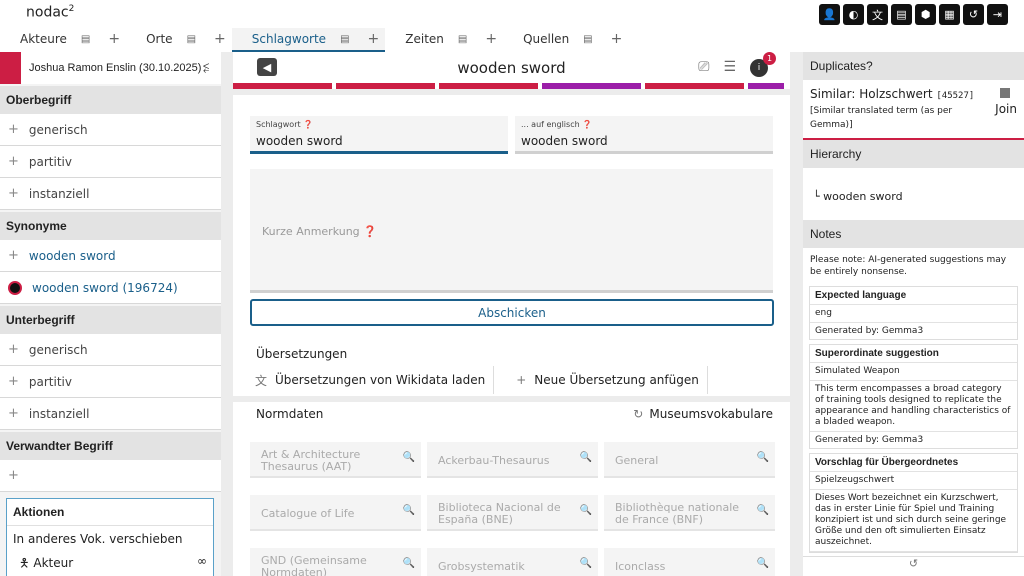 Image resolution: width=1024 pixels, height=576 pixels. I want to click on move-to-akteur: 🯅 Akteur ∞, so click(110, 563).